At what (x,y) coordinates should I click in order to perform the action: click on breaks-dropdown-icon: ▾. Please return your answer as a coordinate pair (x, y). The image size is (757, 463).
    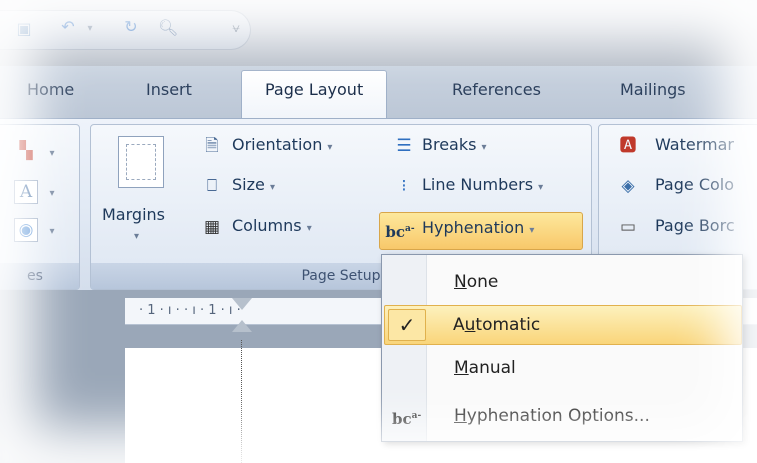
    Looking at the image, I should click on (484, 147).